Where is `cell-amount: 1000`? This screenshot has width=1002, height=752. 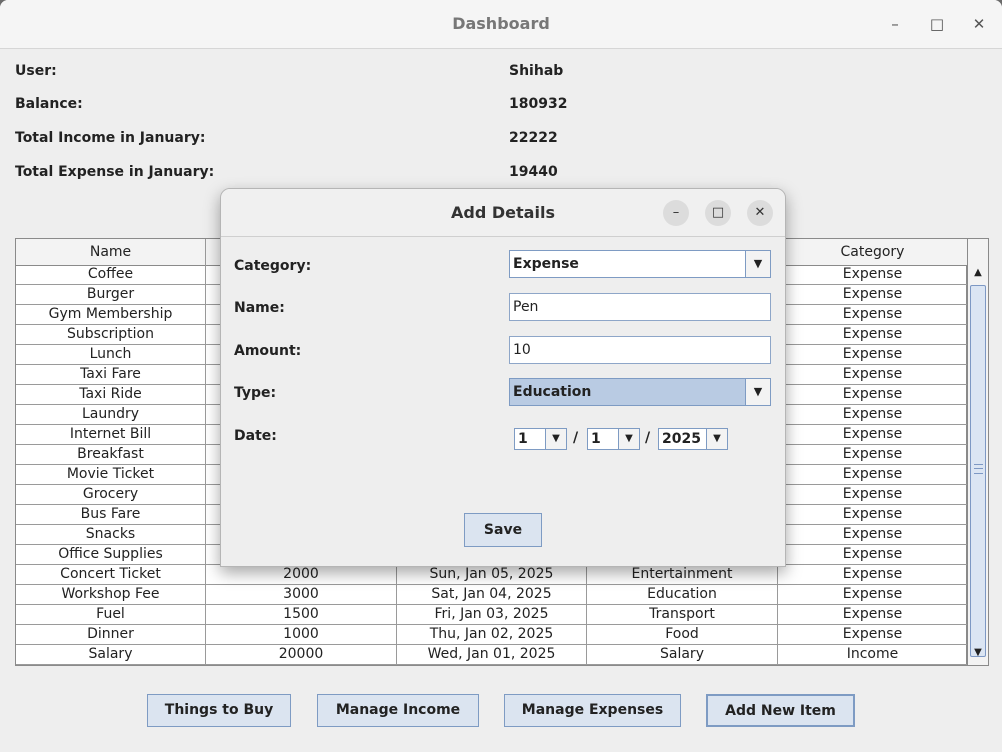 cell-amount: 1000 is located at coordinates (301, 635).